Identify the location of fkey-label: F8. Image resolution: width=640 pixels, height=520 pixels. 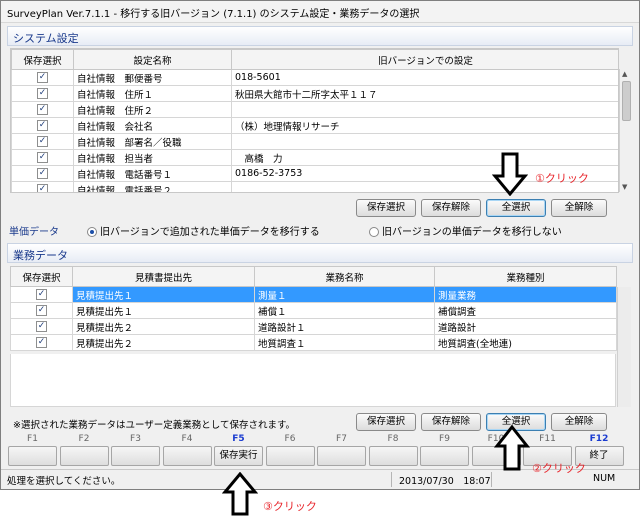
(393, 439).